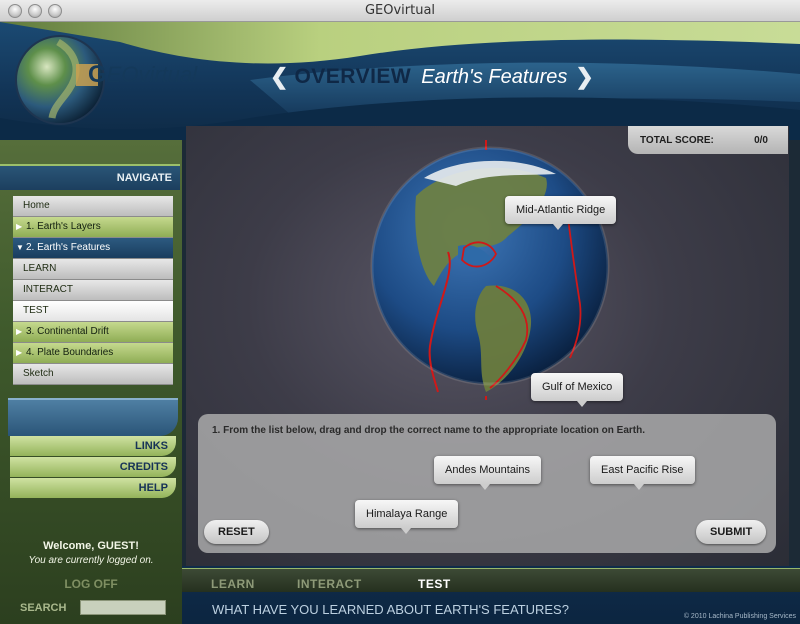 This screenshot has height=624, width=800. I want to click on section-title-bar: ❮ OVERVIEW Earth's Features ❯, so click(432, 77).